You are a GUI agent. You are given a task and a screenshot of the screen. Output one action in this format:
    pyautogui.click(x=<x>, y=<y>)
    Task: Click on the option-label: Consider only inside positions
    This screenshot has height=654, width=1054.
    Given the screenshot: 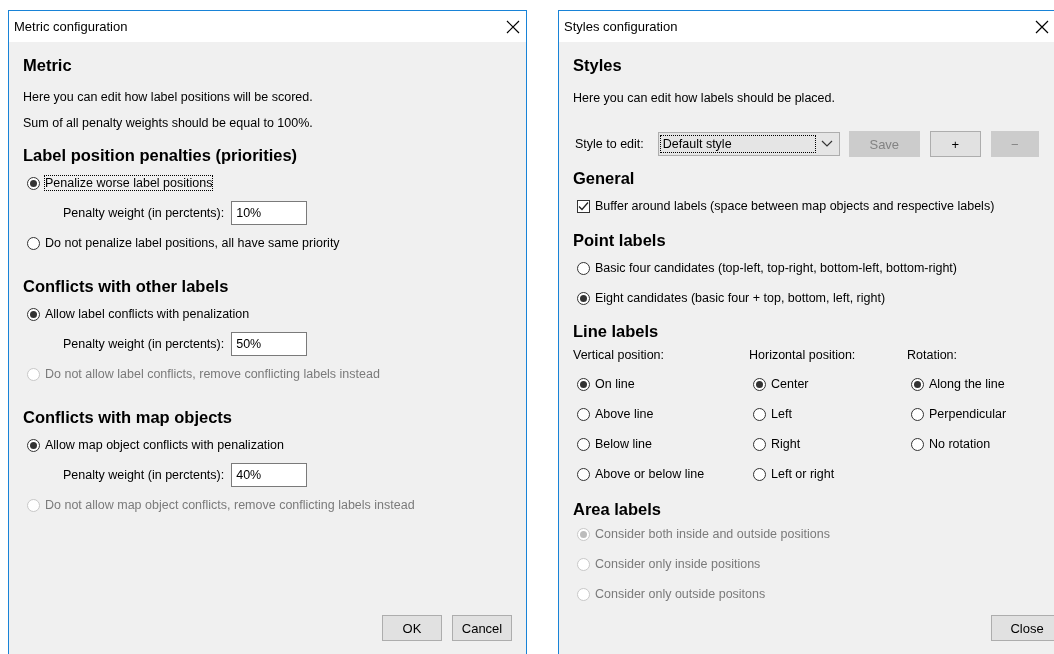 What is the action you would take?
    pyautogui.click(x=678, y=564)
    